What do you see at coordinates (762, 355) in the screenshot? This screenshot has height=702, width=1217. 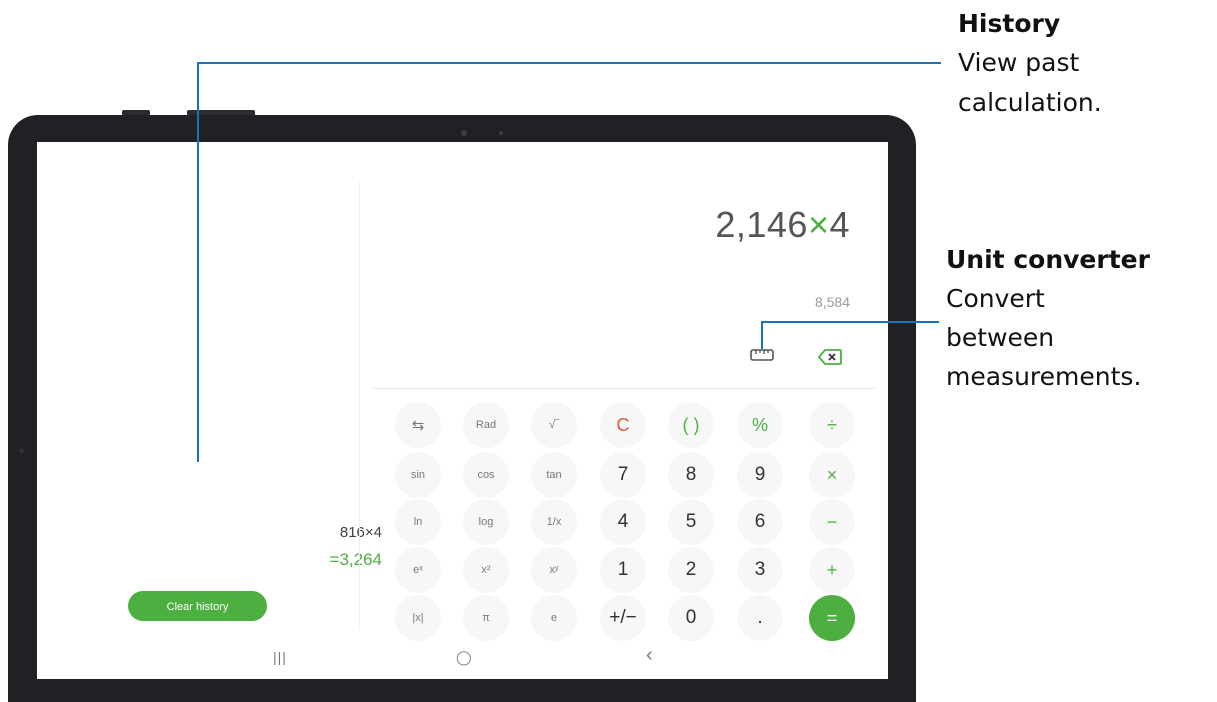 I see `ruler-icon` at bounding box center [762, 355].